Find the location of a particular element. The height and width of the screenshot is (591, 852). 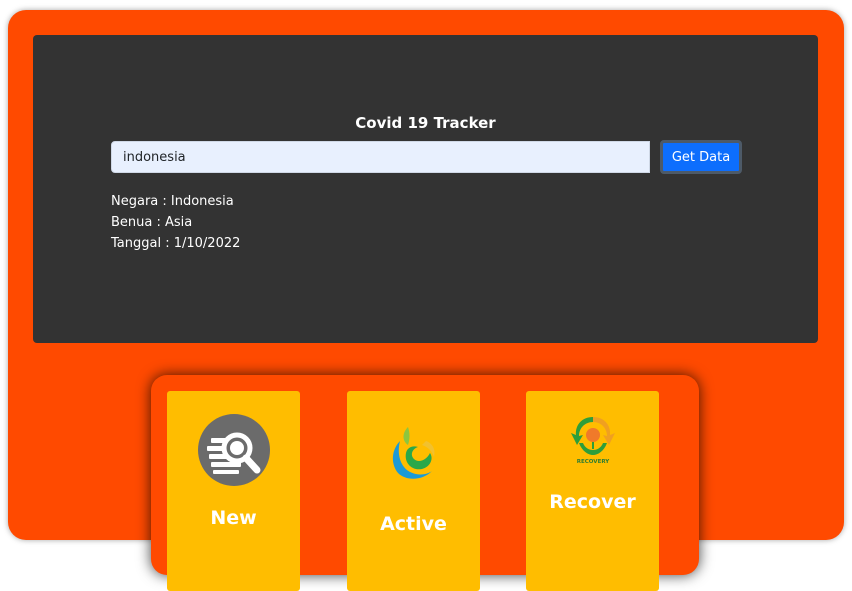

leaf-swirl-icon is located at coordinates (413, 453).